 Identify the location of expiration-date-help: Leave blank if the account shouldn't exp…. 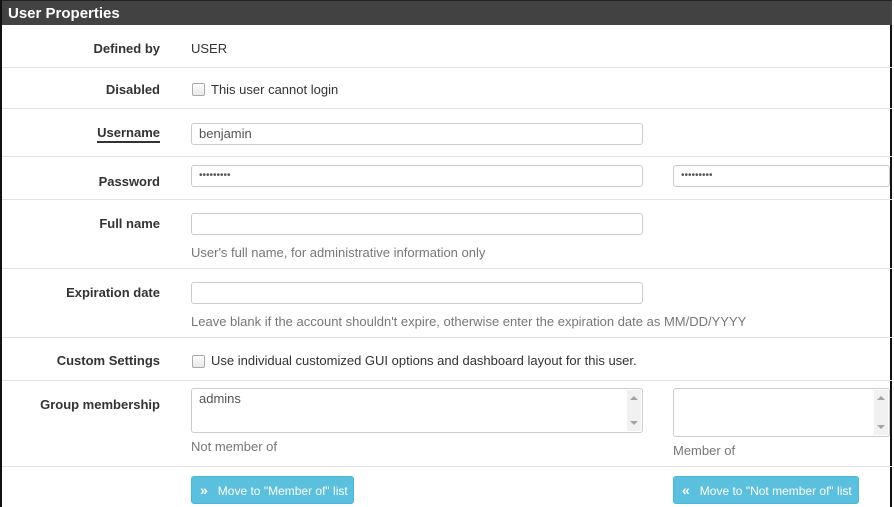
(469, 321).